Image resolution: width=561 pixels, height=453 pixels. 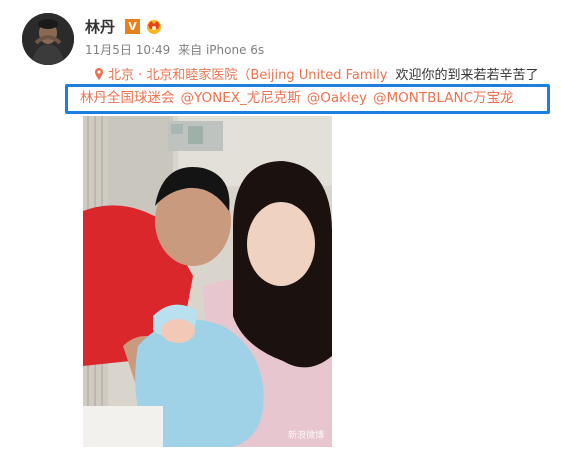 What do you see at coordinates (133, 26) in the screenshot?
I see `verified-v-icon: V` at bounding box center [133, 26].